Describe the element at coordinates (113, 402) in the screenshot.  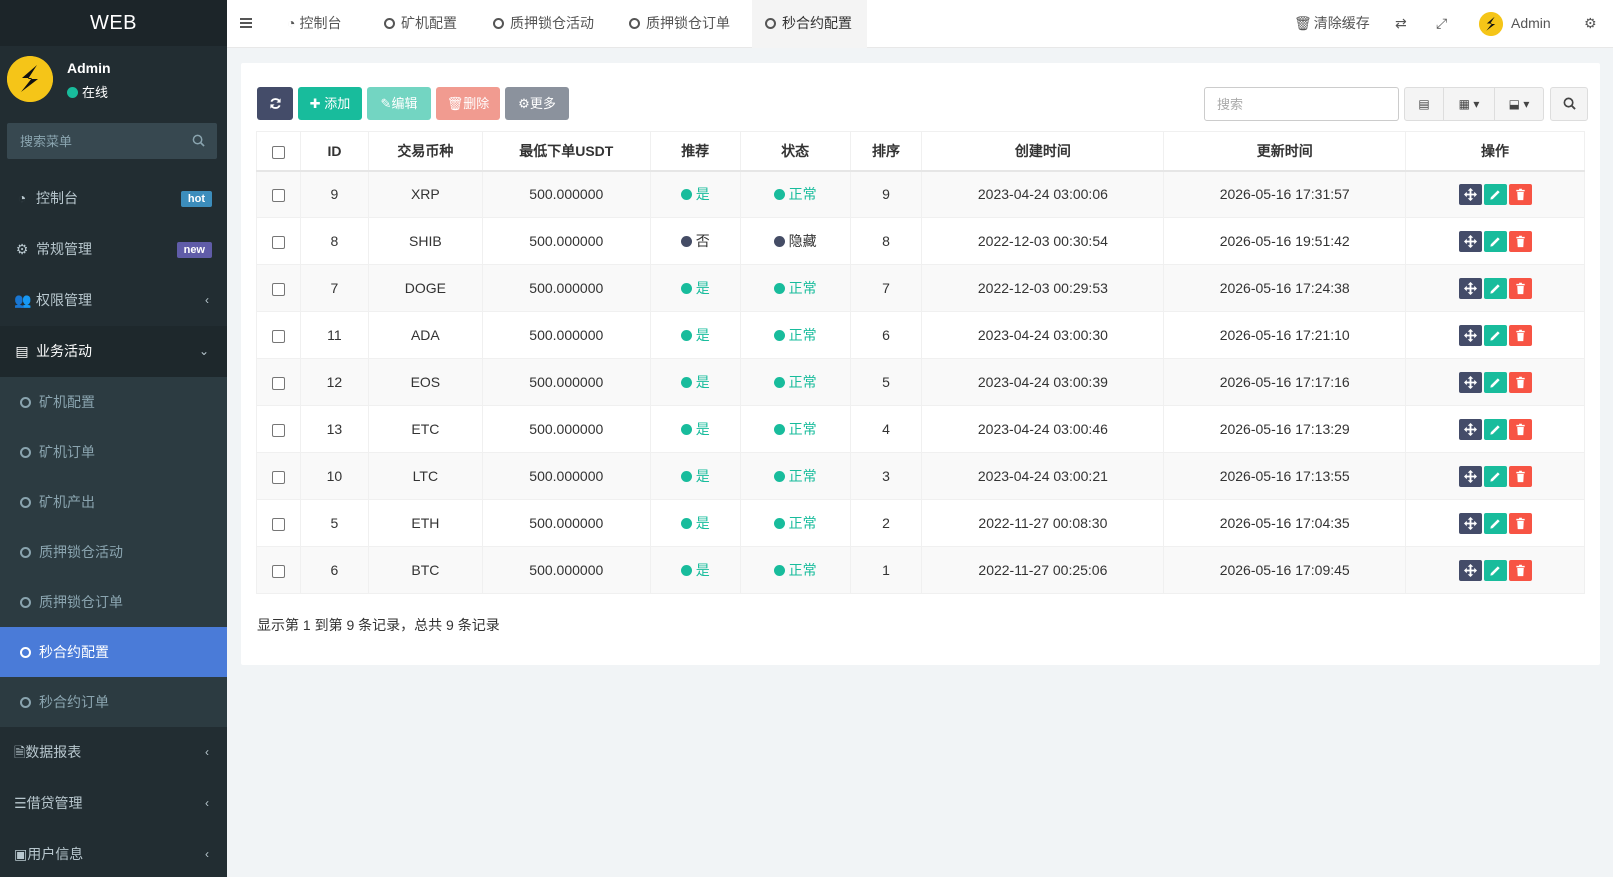
I see `sidebar-subitem-miner-config: 矿机配置` at that location.